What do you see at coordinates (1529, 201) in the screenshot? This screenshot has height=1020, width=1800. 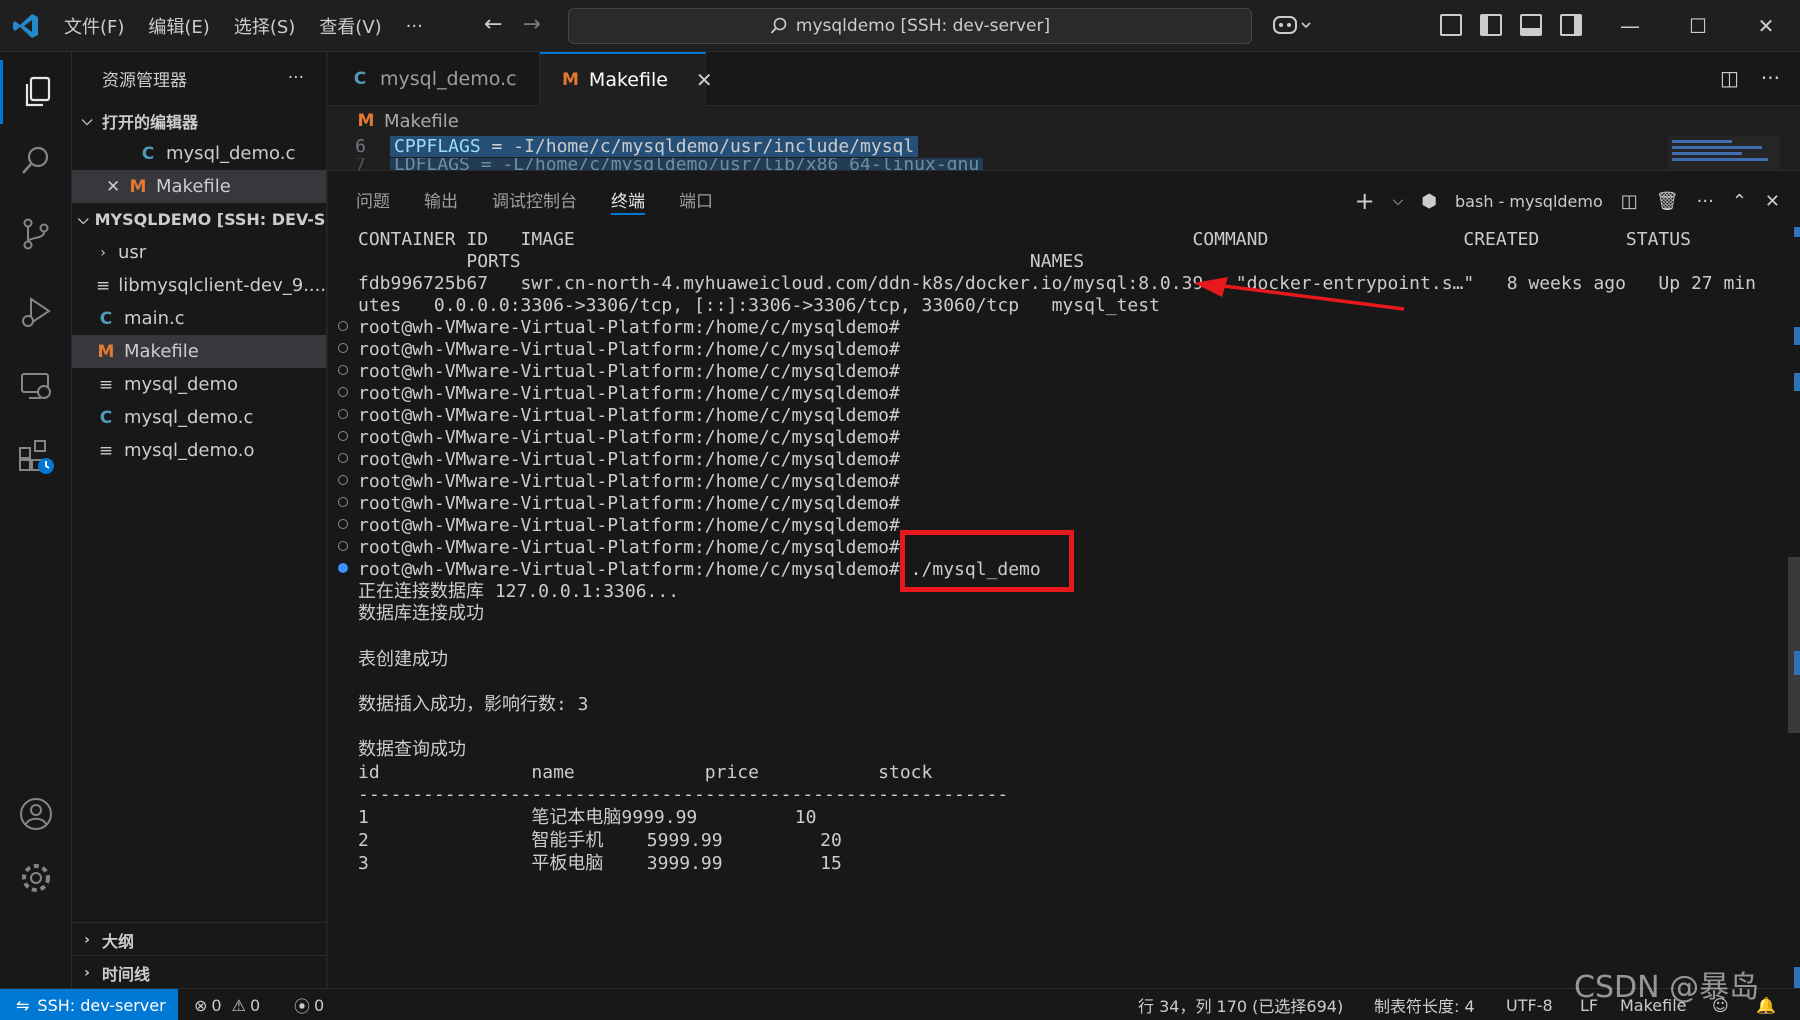 I see `terminal-name: bash - mysqldemo` at bounding box center [1529, 201].